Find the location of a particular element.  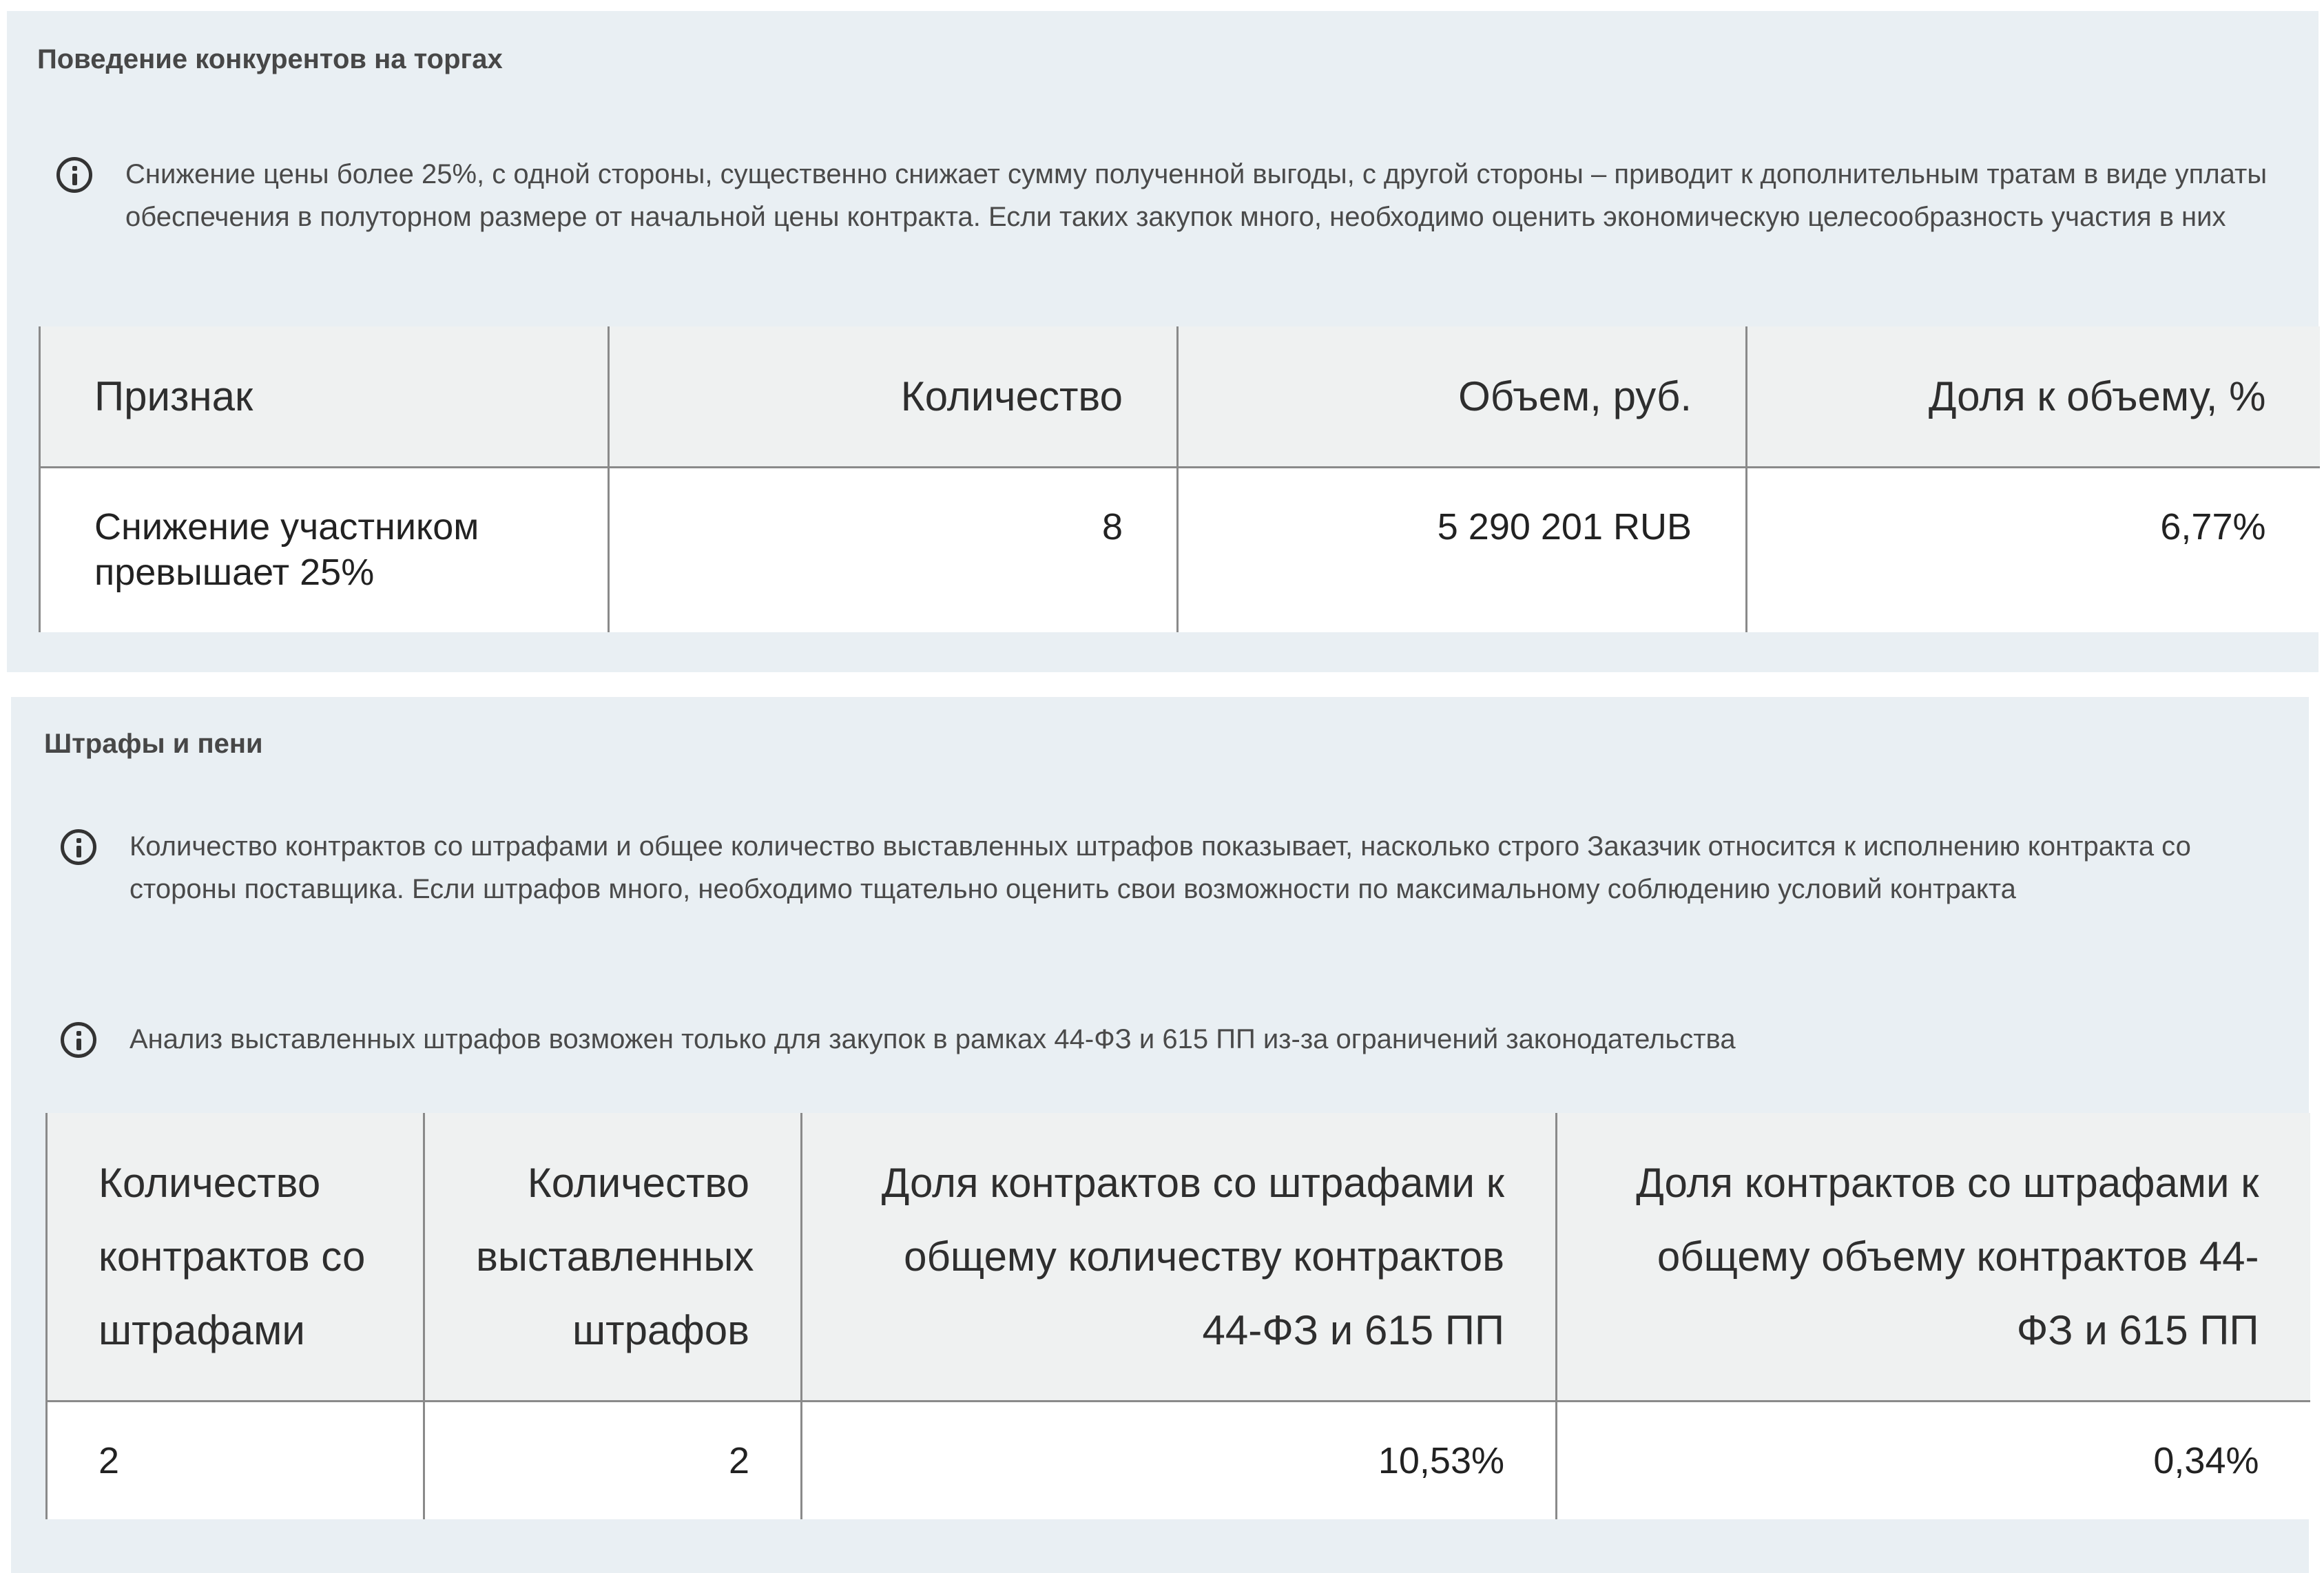

feature-link: Снижение участником превышает 25% is located at coordinates (324, 549).